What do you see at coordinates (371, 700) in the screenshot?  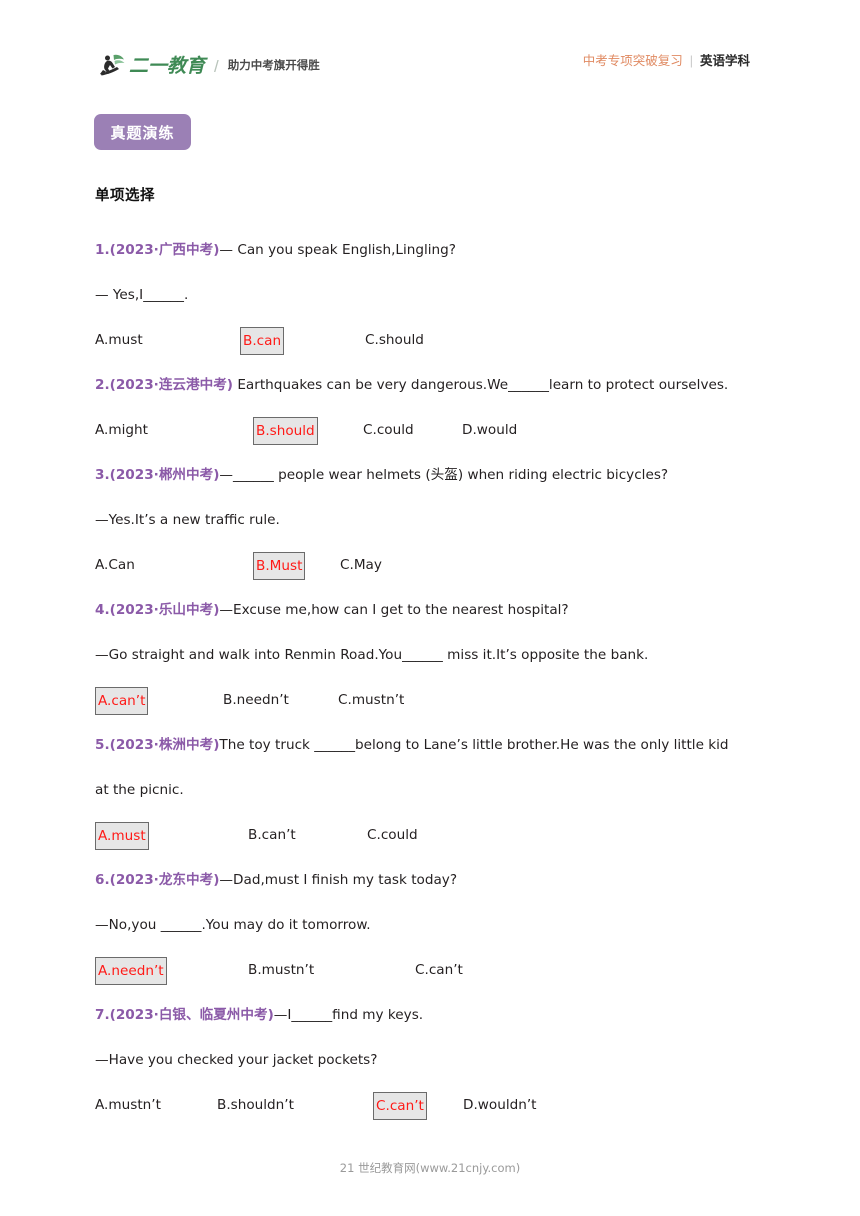 I see `option-choice: C.mustn’t` at bounding box center [371, 700].